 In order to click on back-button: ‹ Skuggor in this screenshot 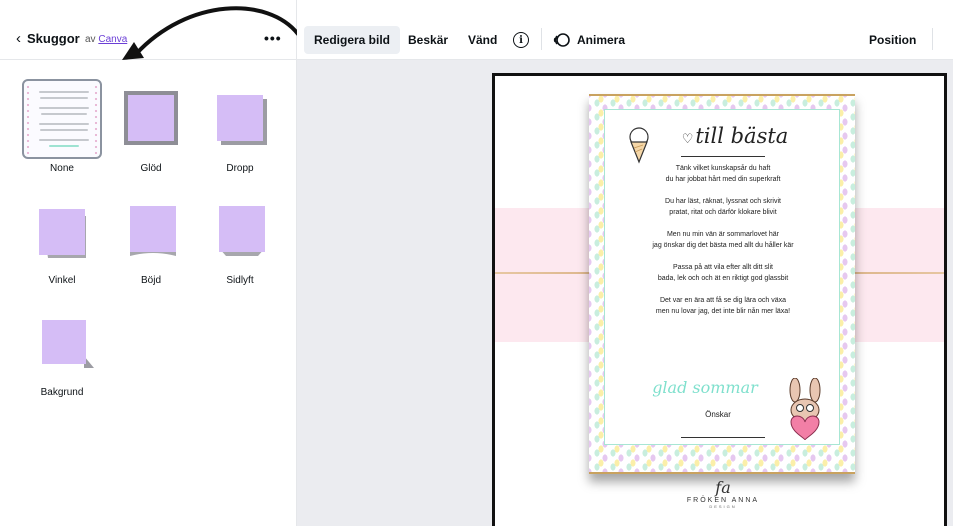, I will do `click(48, 38)`.